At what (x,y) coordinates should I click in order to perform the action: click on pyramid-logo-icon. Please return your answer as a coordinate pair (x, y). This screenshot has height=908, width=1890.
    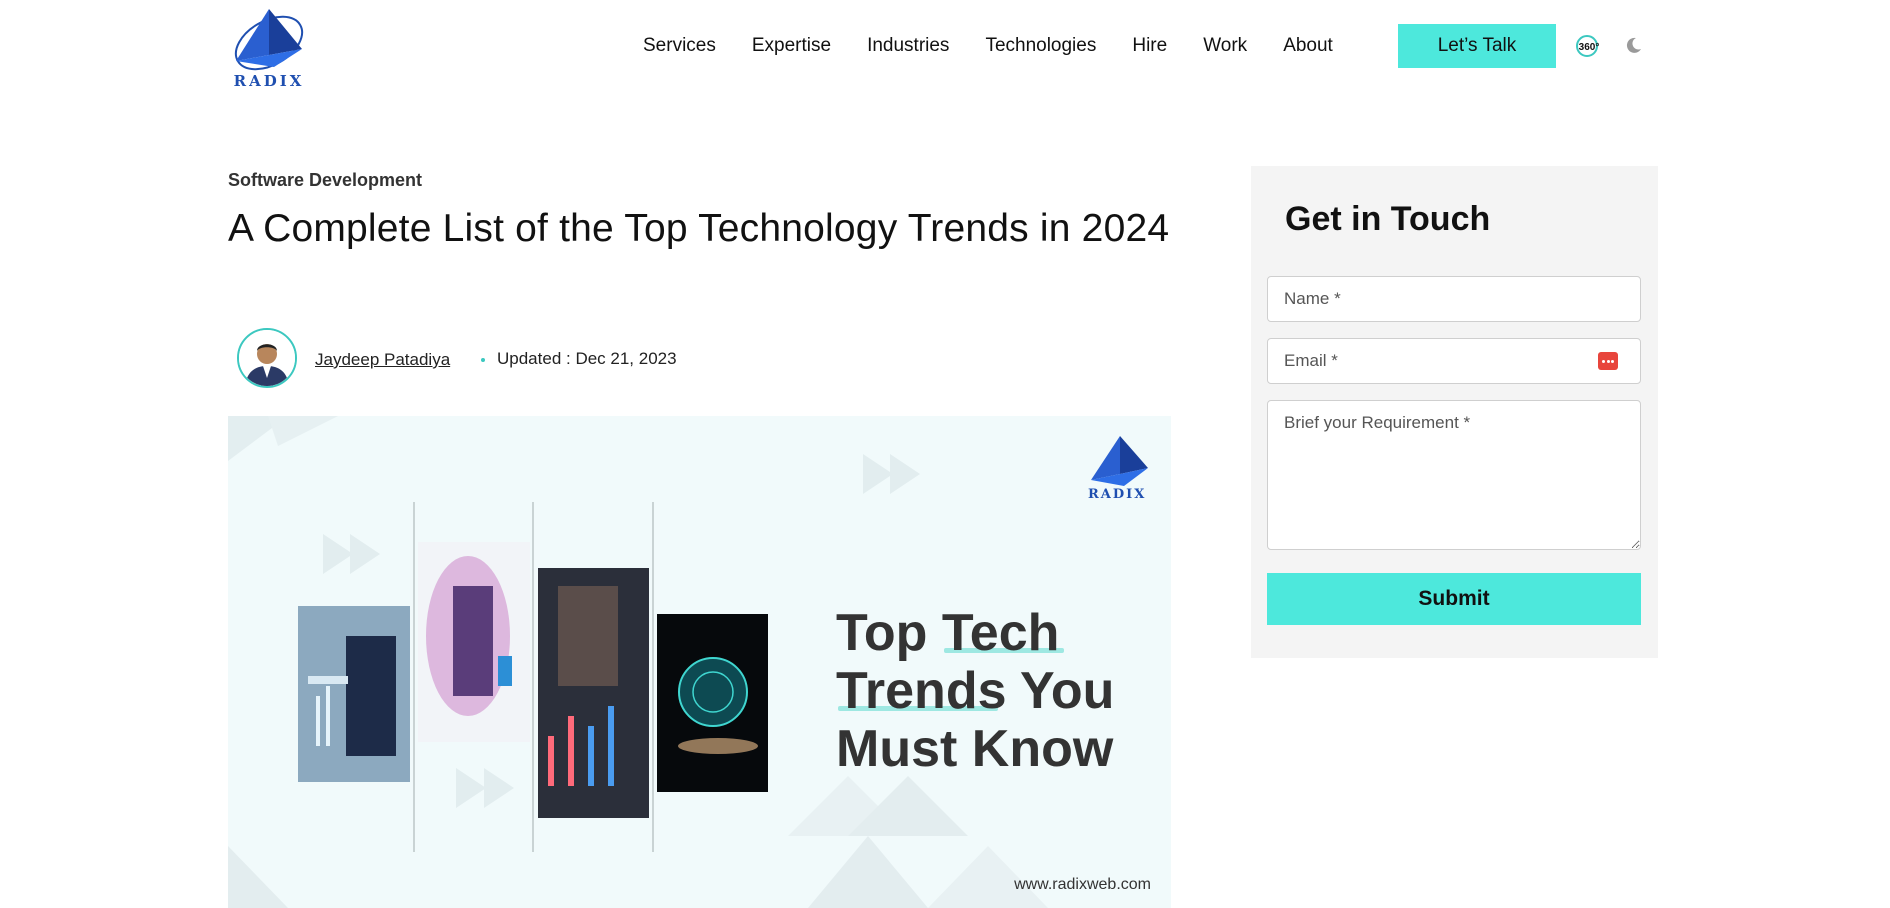
    Looking at the image, I should click on (269, 40).